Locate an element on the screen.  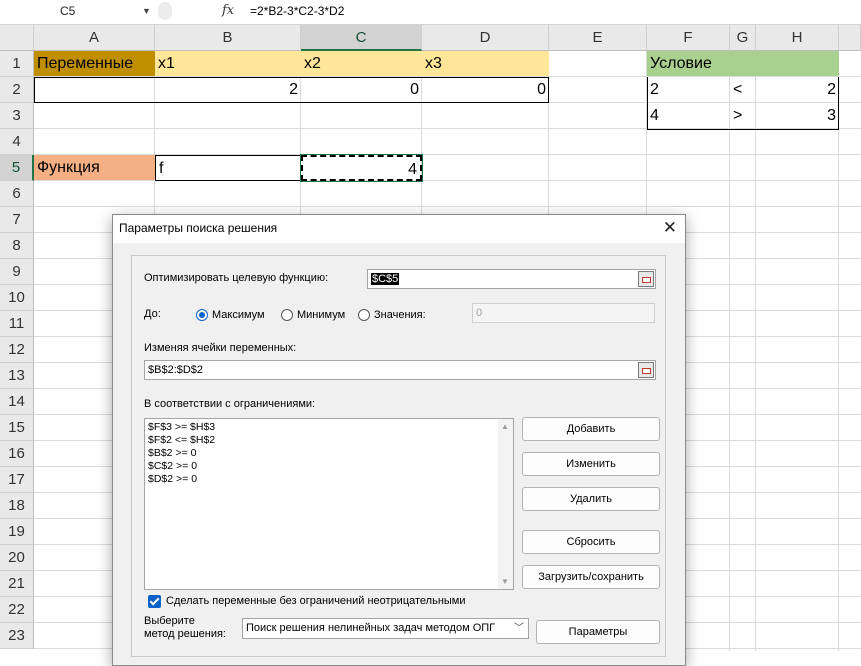
name-box-value: C5 is located at coordinates (68, 11).